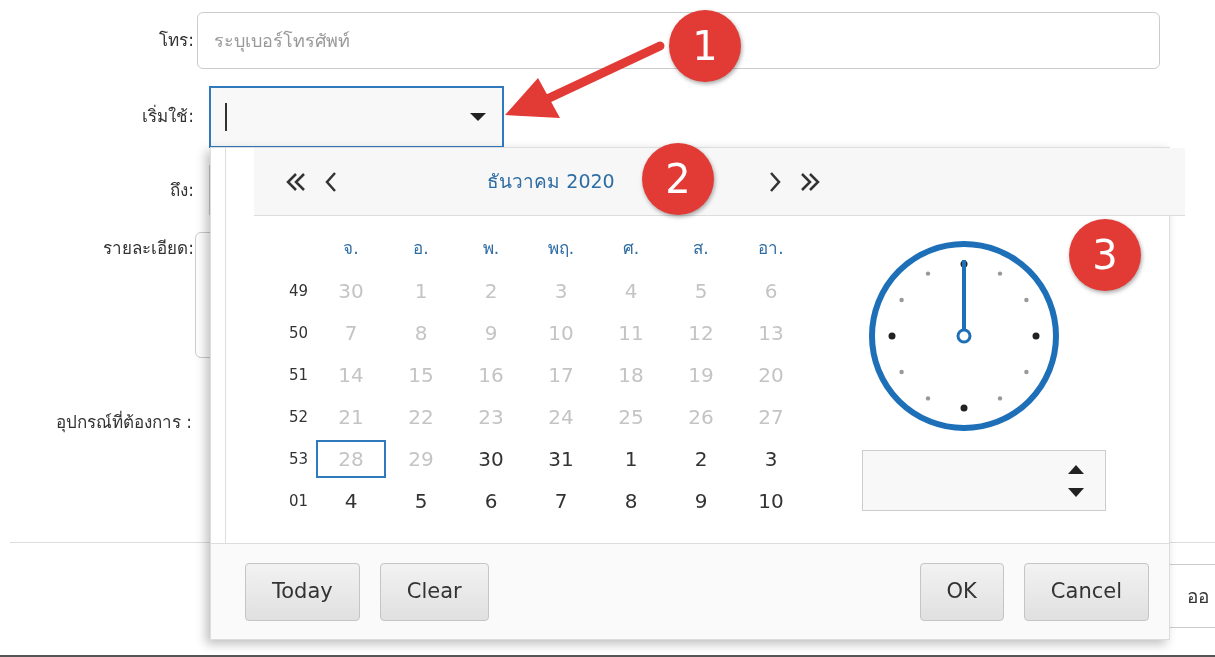 Image resolution: width=1215 pixels, height=657 pixels. What do you see at coordinates (356, 117) in the screenshot?
I see `date-field` at bounding box center [356, 117].